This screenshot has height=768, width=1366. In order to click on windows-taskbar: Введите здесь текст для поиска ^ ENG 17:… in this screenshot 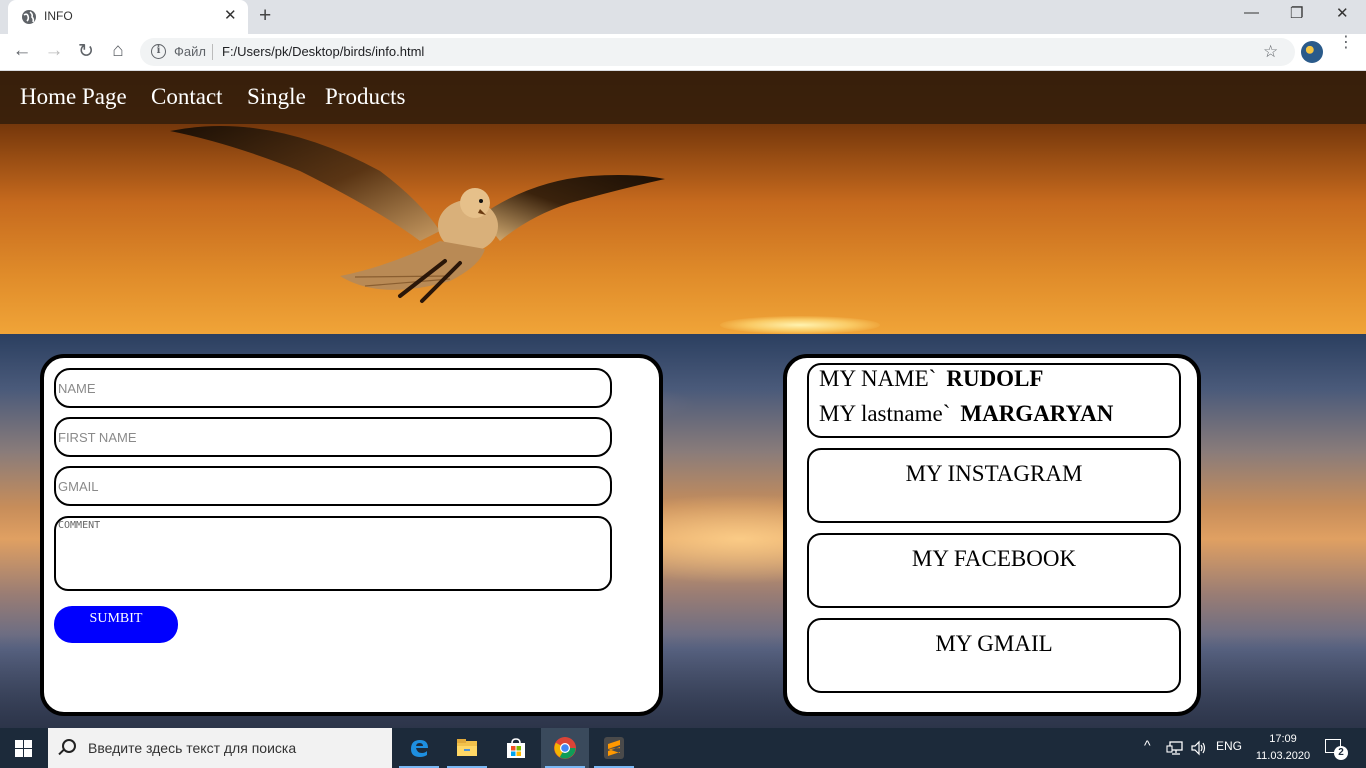, I will do `click(683, 748)`.